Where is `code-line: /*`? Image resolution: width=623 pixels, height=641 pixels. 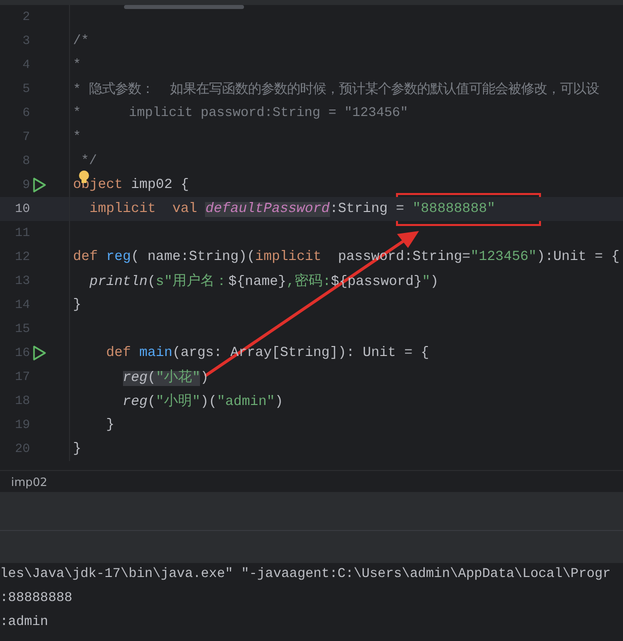 code-line: /* is located at coordinates (81, 41).